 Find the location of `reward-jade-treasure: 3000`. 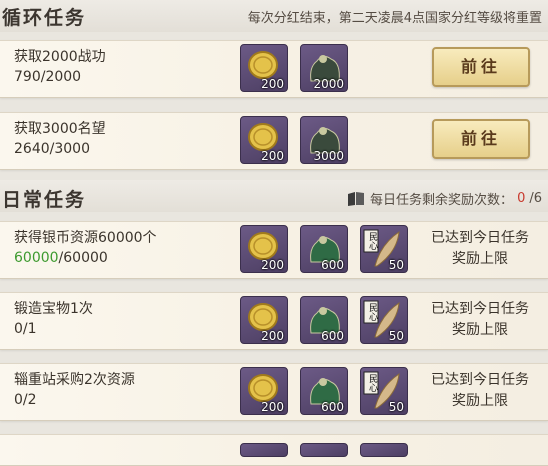

reward-jade-treasure: 3000 is located at coordinates (324, 140).